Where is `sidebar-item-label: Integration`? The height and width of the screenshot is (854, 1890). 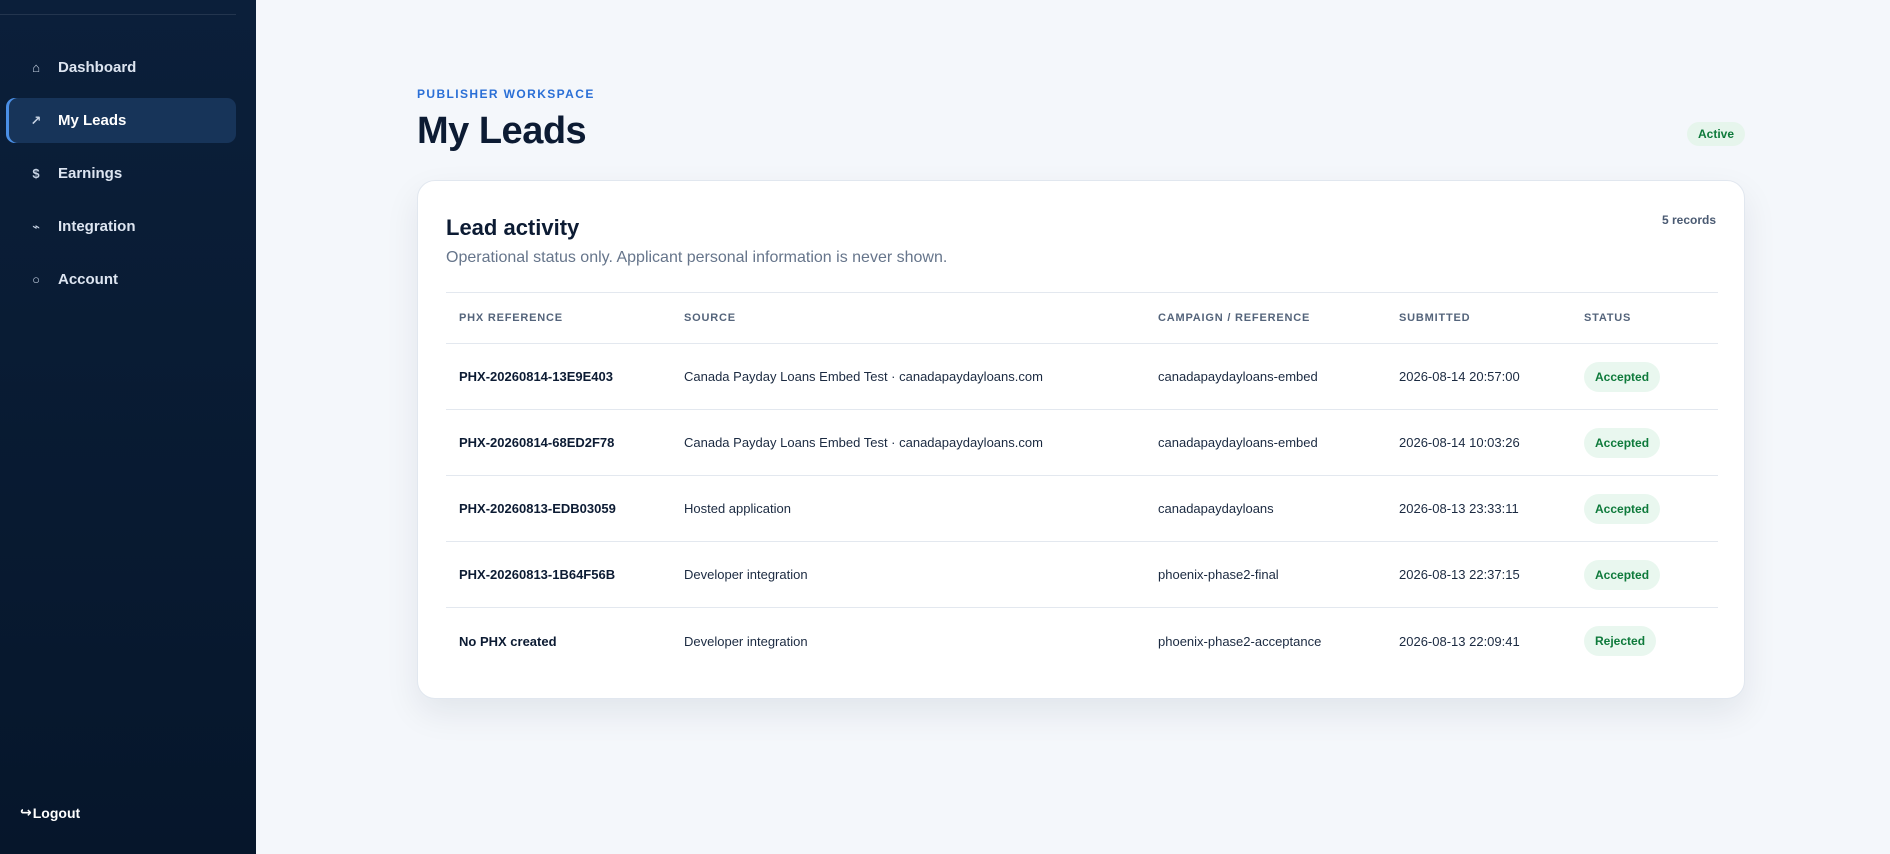 sidebar-item-label: Integration is located at coordinates (97, 226).